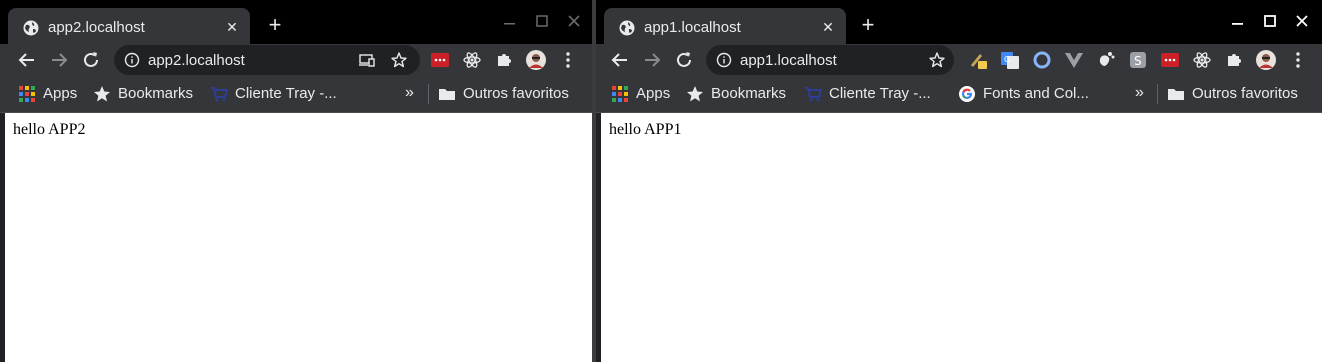  What do you see at coordinates (788, 60) in the screenshot?
I see `url-text: app1.localhost` at bounding box center [788, 60].